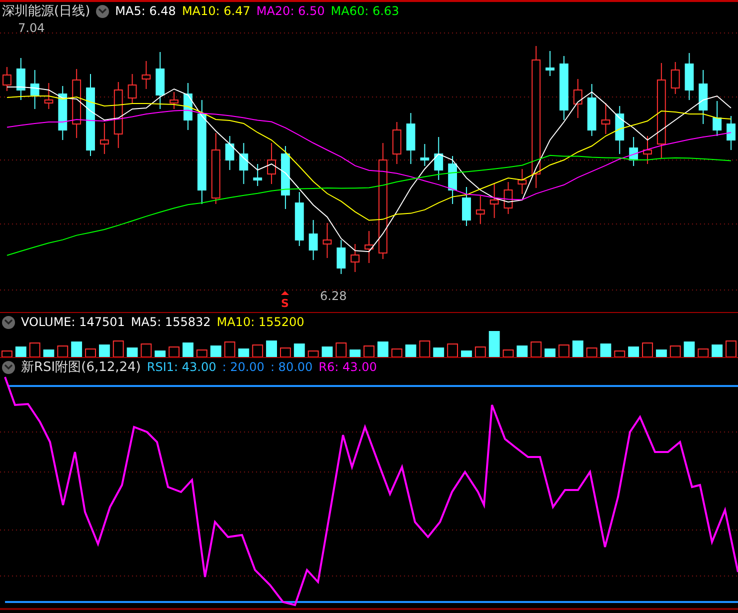 The width and height of the screenshot is (738, 613). What do you see at coordinates (46, 11) in the screenshot?
I see `chart-title: 深圳能源(日线)` at bounding box center [46, 11].